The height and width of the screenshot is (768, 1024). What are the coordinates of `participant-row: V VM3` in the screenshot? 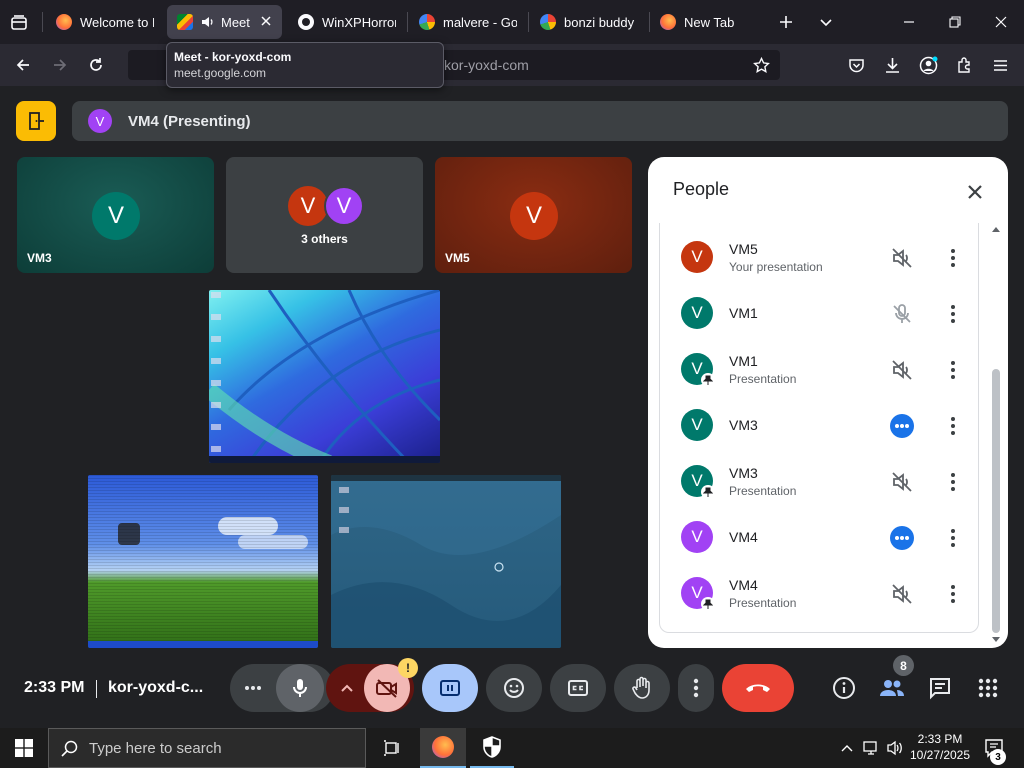 It's located at (820, 425).